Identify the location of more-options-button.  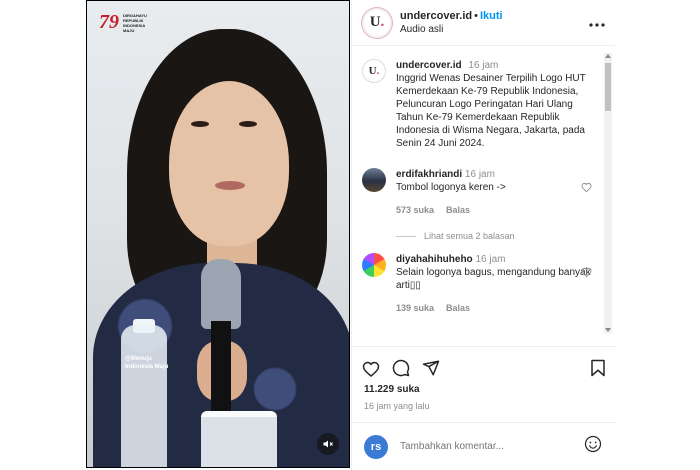
(597, 23).